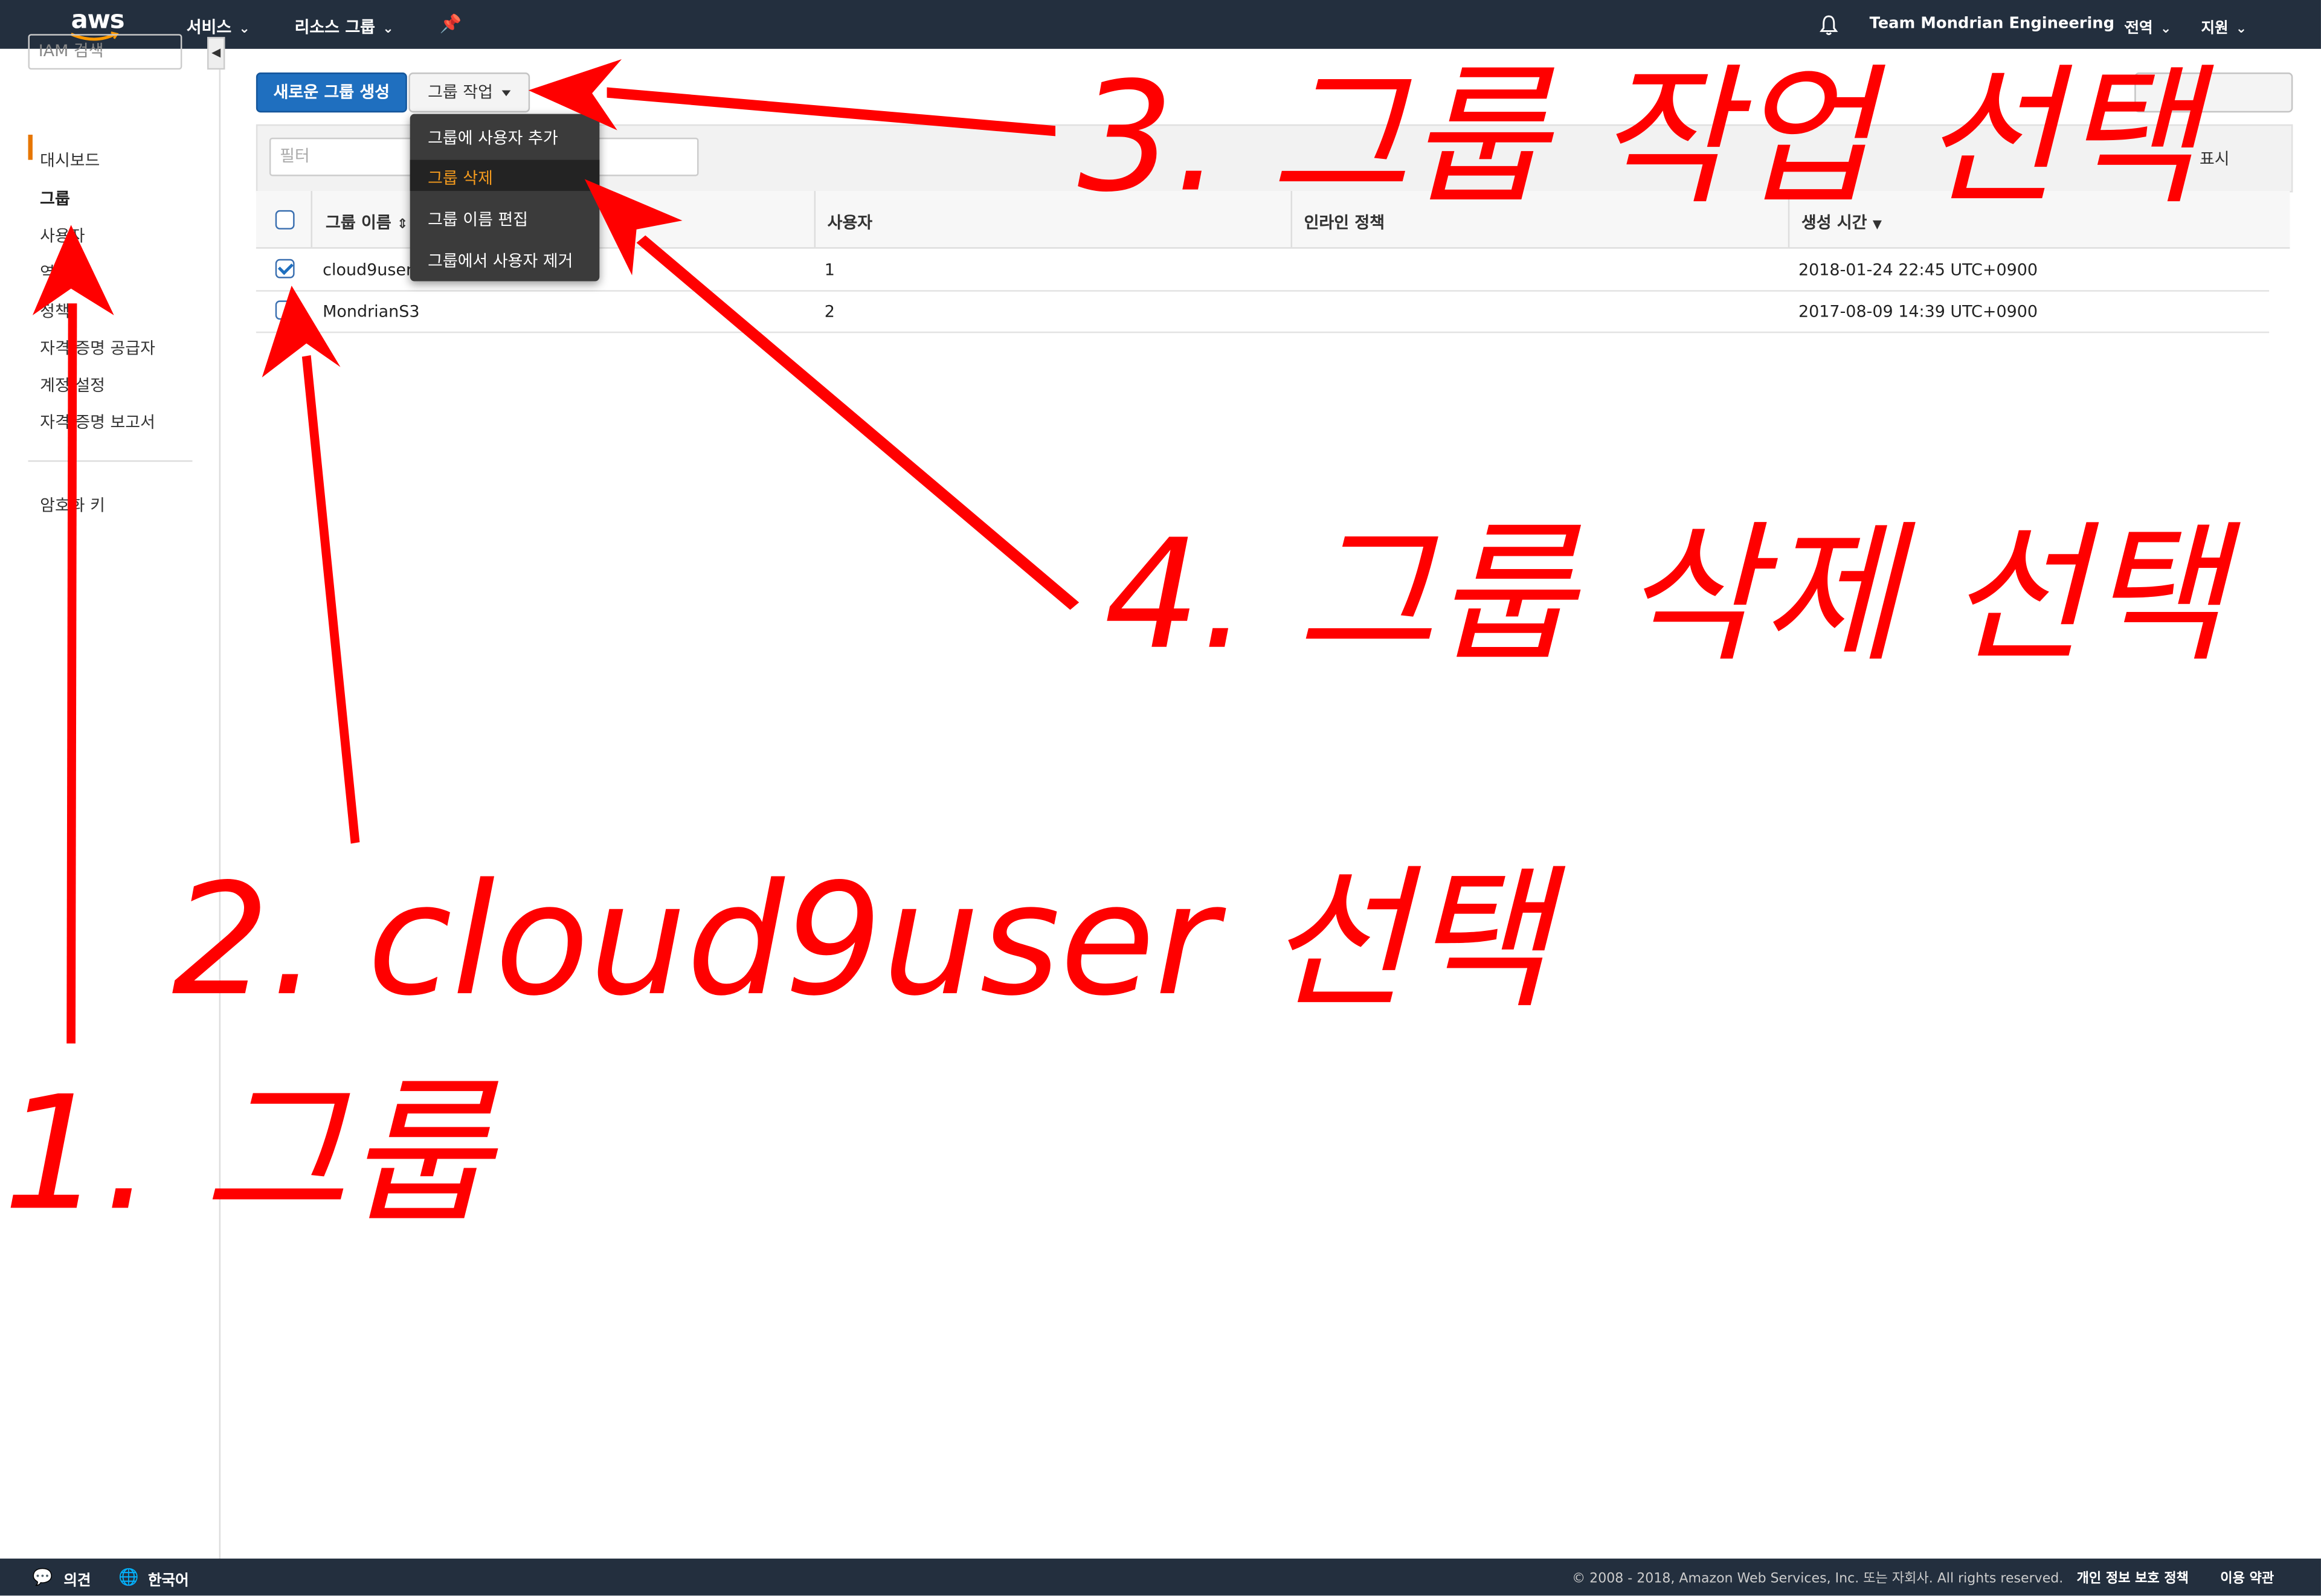 This screenshot has width=2321, height=1596. What do you see at coordinates (831, 112) in the screenshot?
I see `arrow-3-shaft` at bounding box center [831, 112].